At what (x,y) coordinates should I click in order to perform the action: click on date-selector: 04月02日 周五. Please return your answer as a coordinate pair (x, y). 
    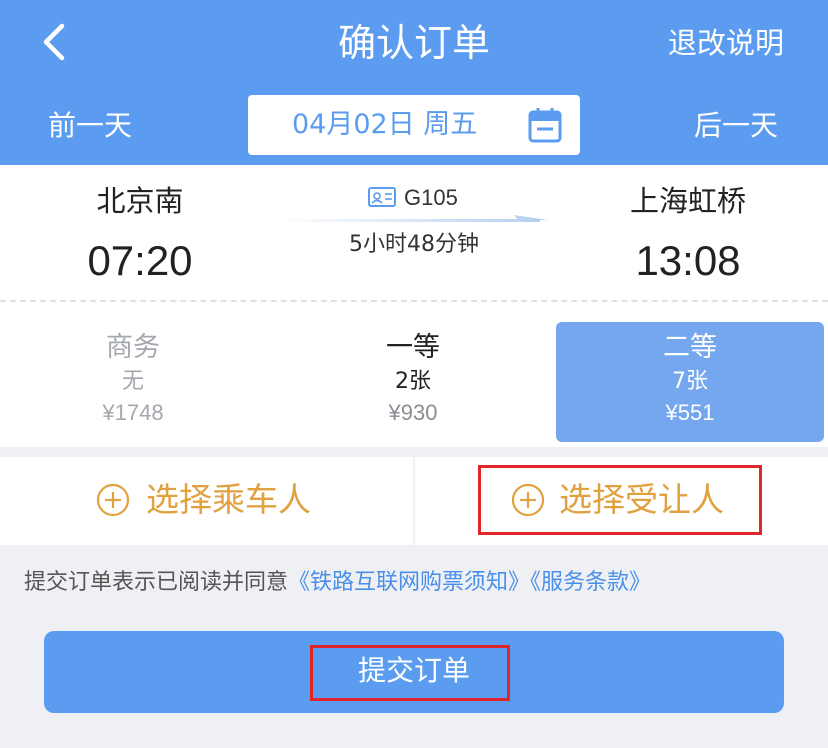
    Looking at the image, I should click on (414, 125).